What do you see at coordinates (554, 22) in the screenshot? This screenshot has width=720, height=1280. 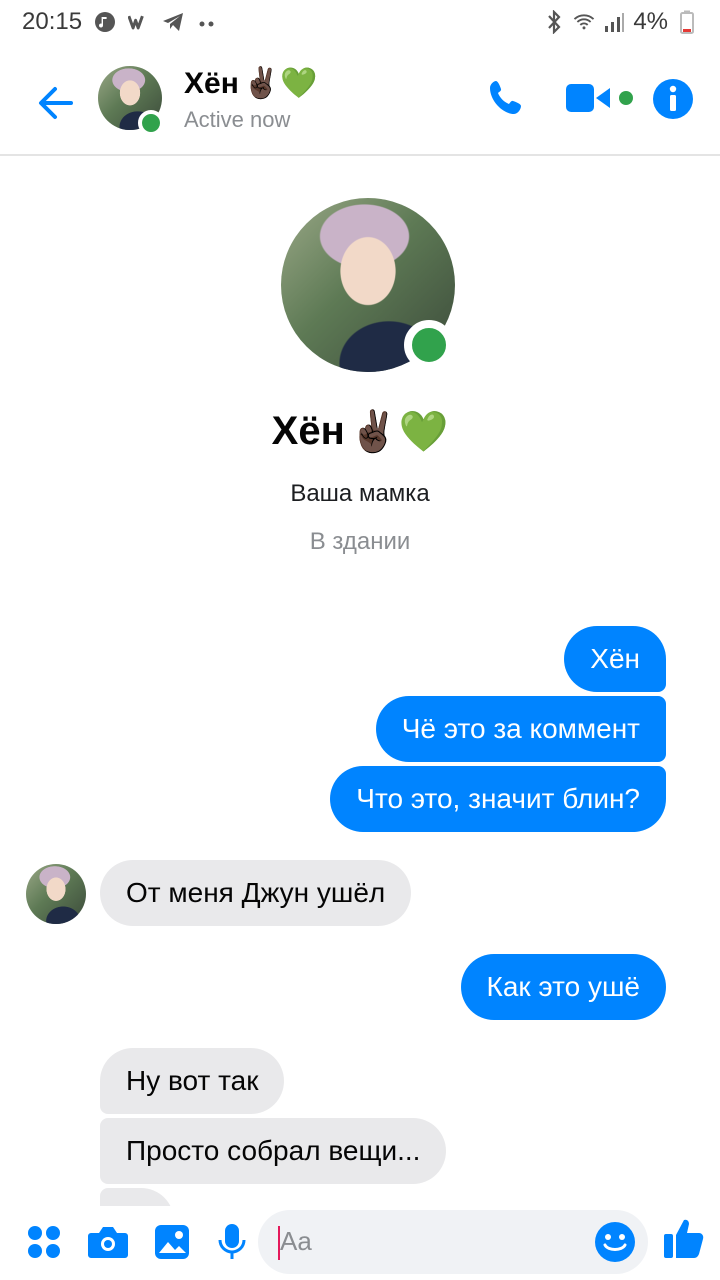 I see `bluetooth-icon` at bounding box center [554, 22].